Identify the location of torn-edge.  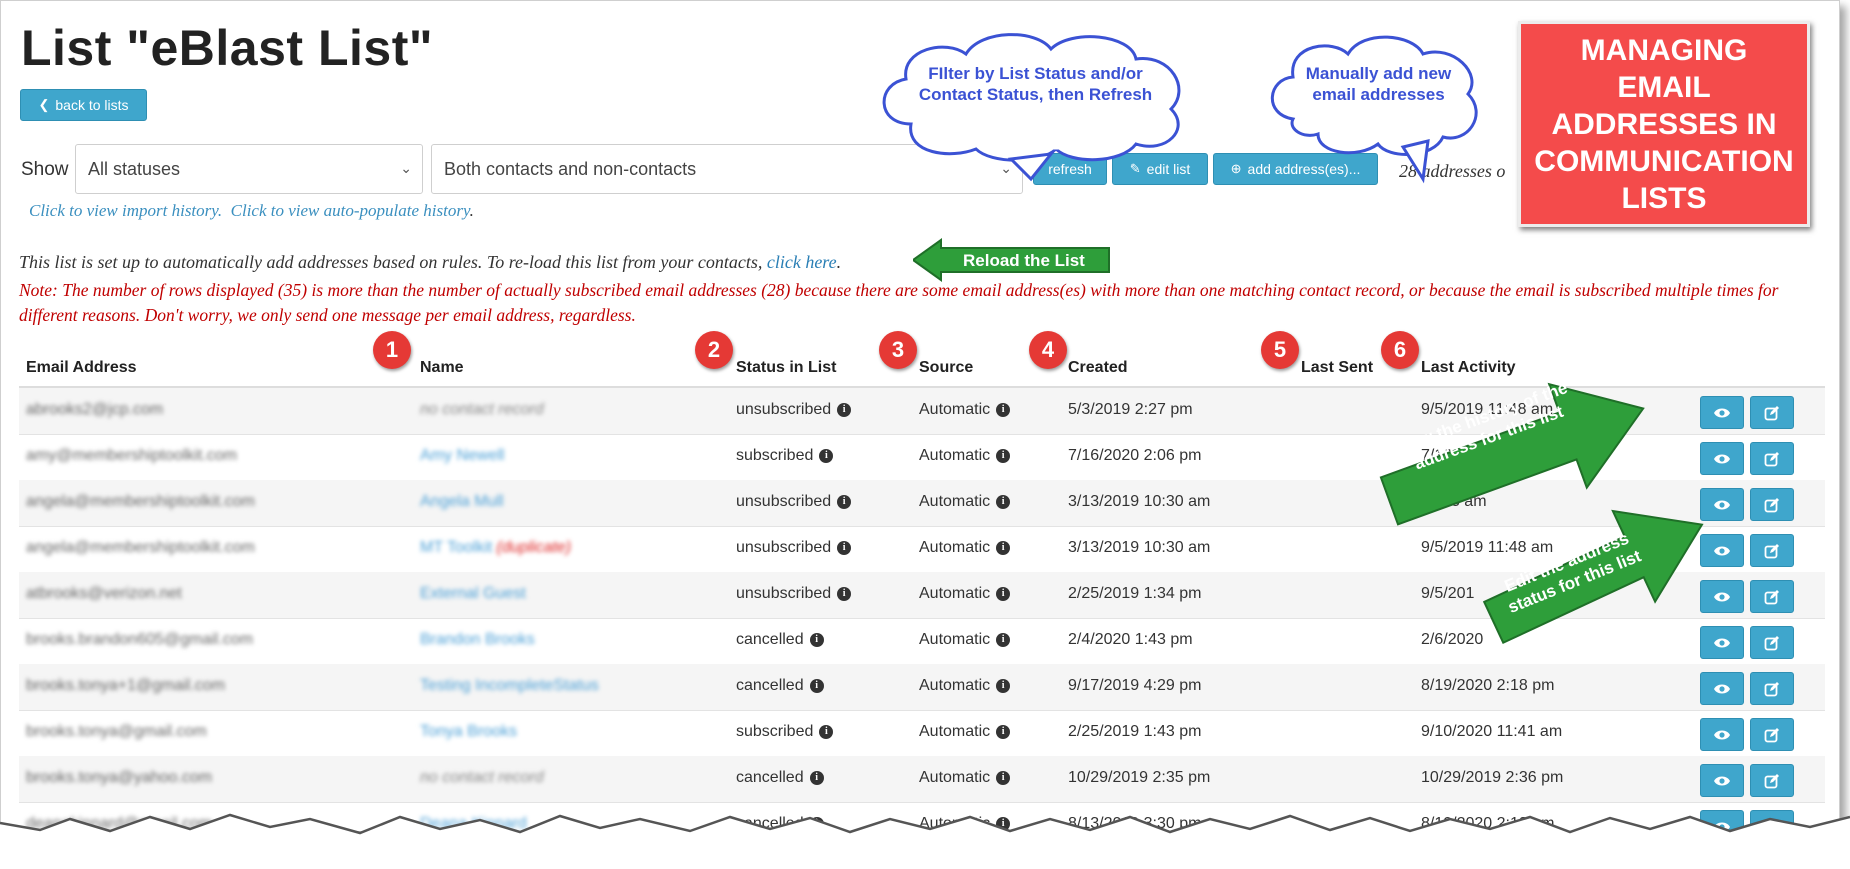
(925, 841).